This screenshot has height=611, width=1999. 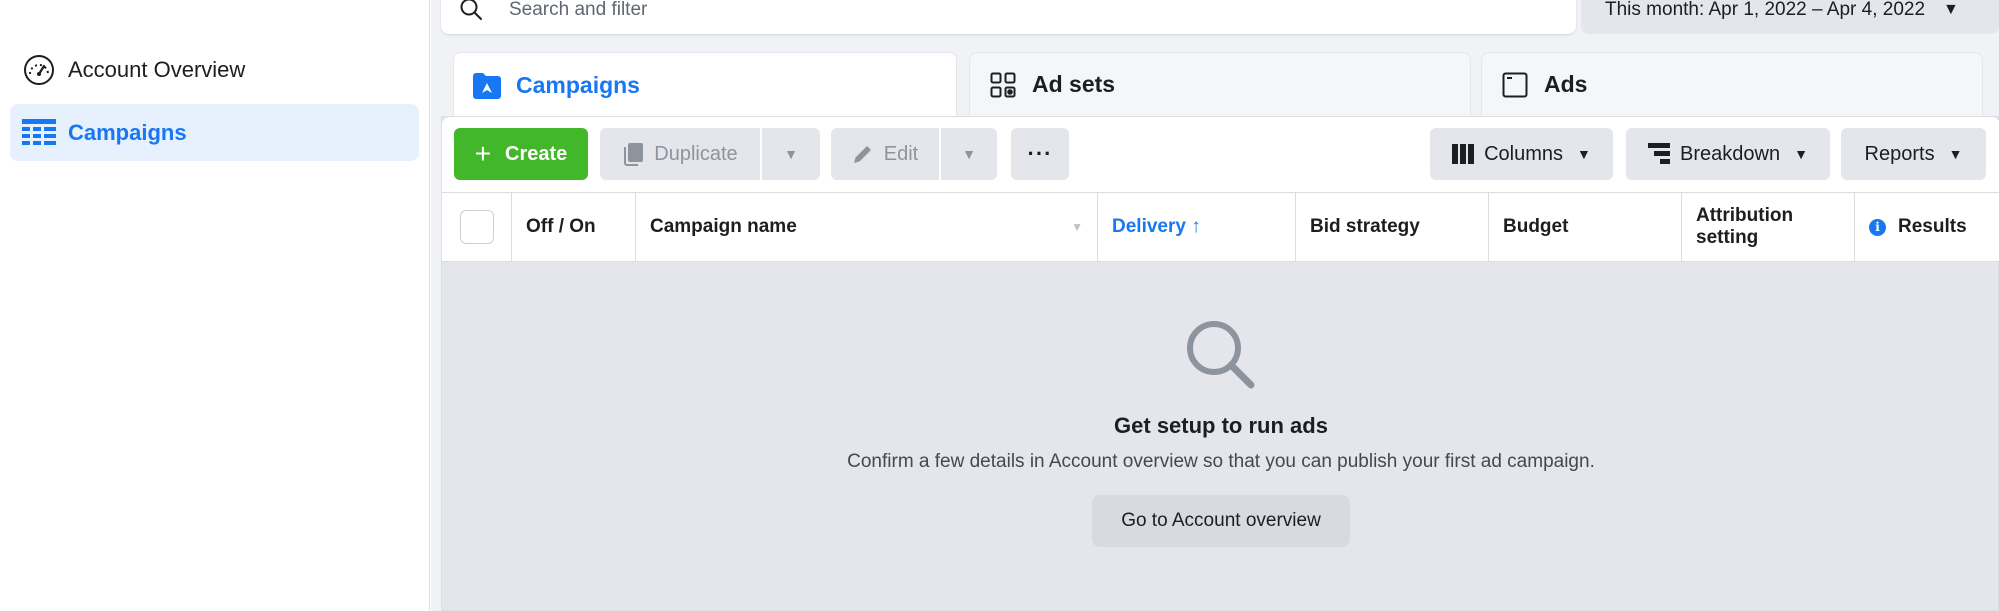 What do you see at coordinates (487, 86) in the screenshot?
I see `folder-icon` at bounding box center [487, 86].